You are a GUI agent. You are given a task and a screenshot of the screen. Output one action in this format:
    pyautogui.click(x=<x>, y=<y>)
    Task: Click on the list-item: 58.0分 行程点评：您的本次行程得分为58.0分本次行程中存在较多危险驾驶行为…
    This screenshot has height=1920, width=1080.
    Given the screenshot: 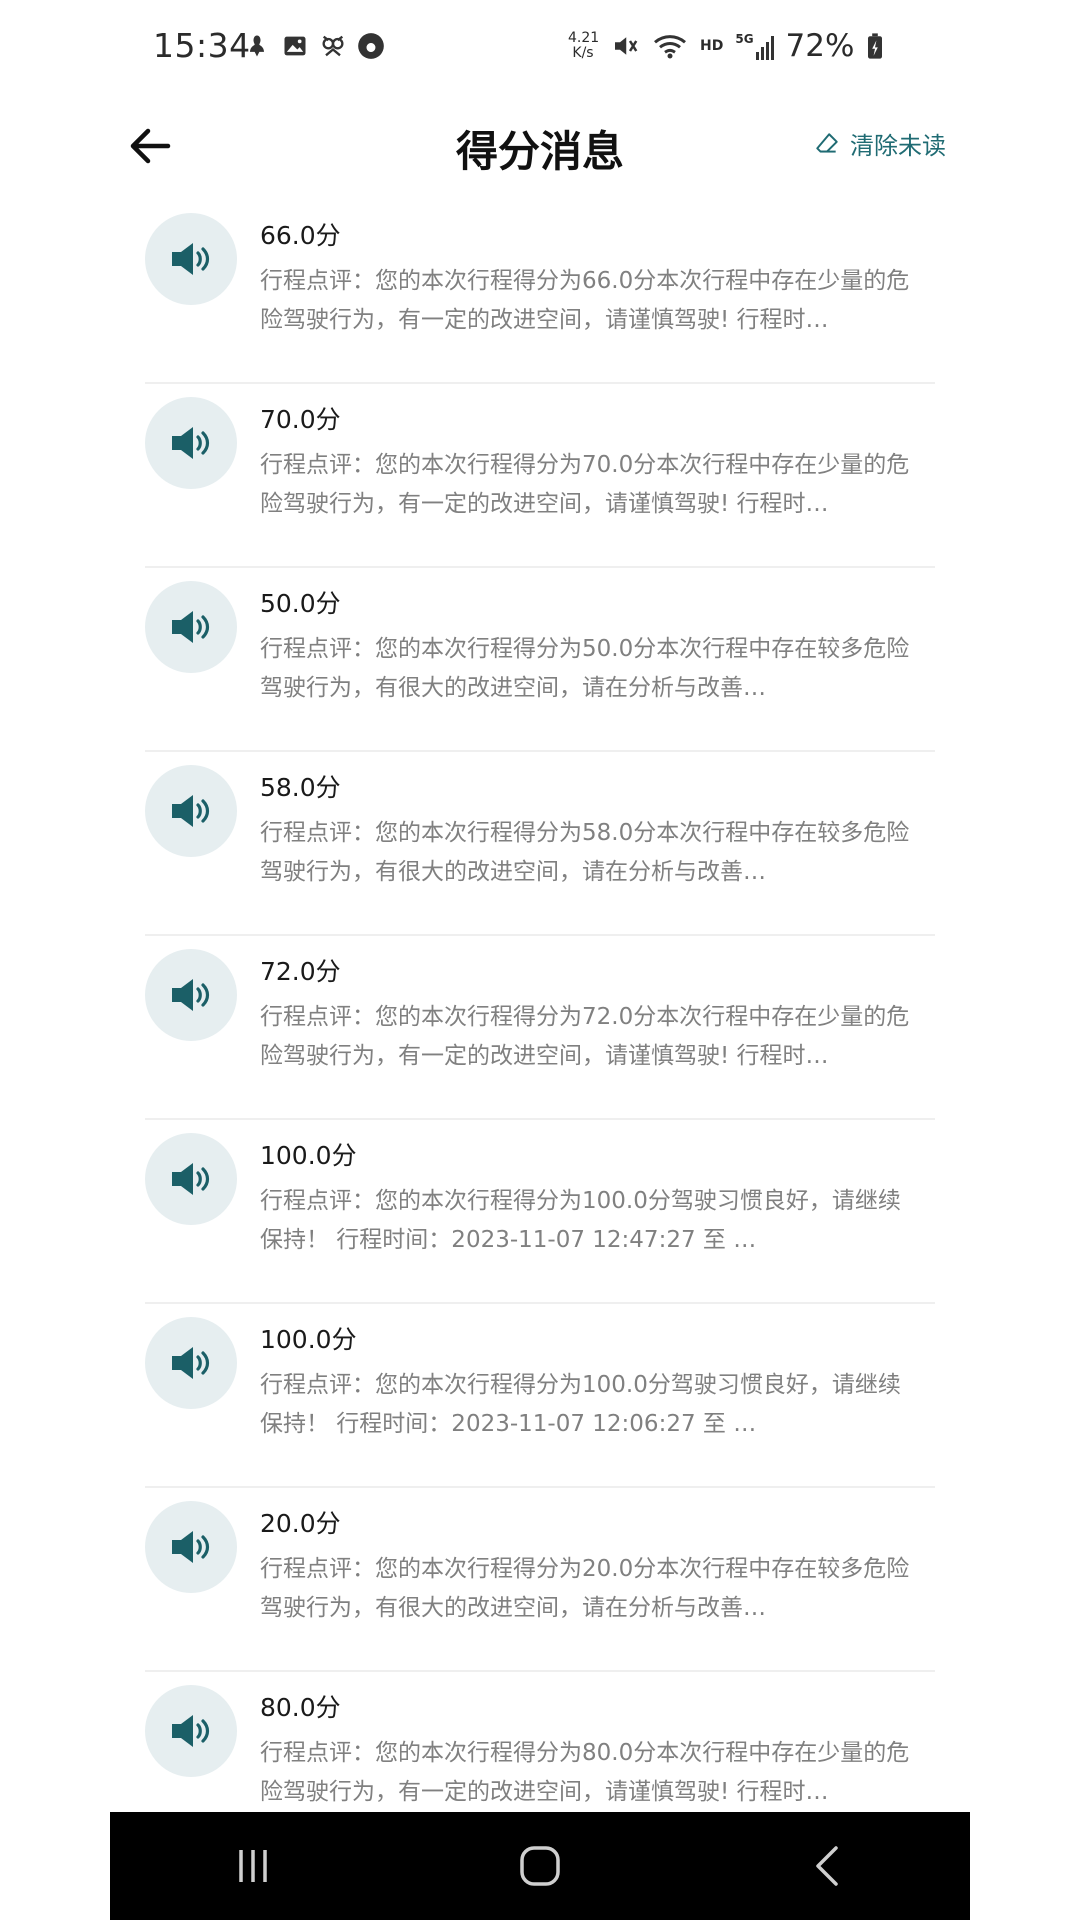 What is the action you would take?
    pyautogui.click(x=540, y=844)
    